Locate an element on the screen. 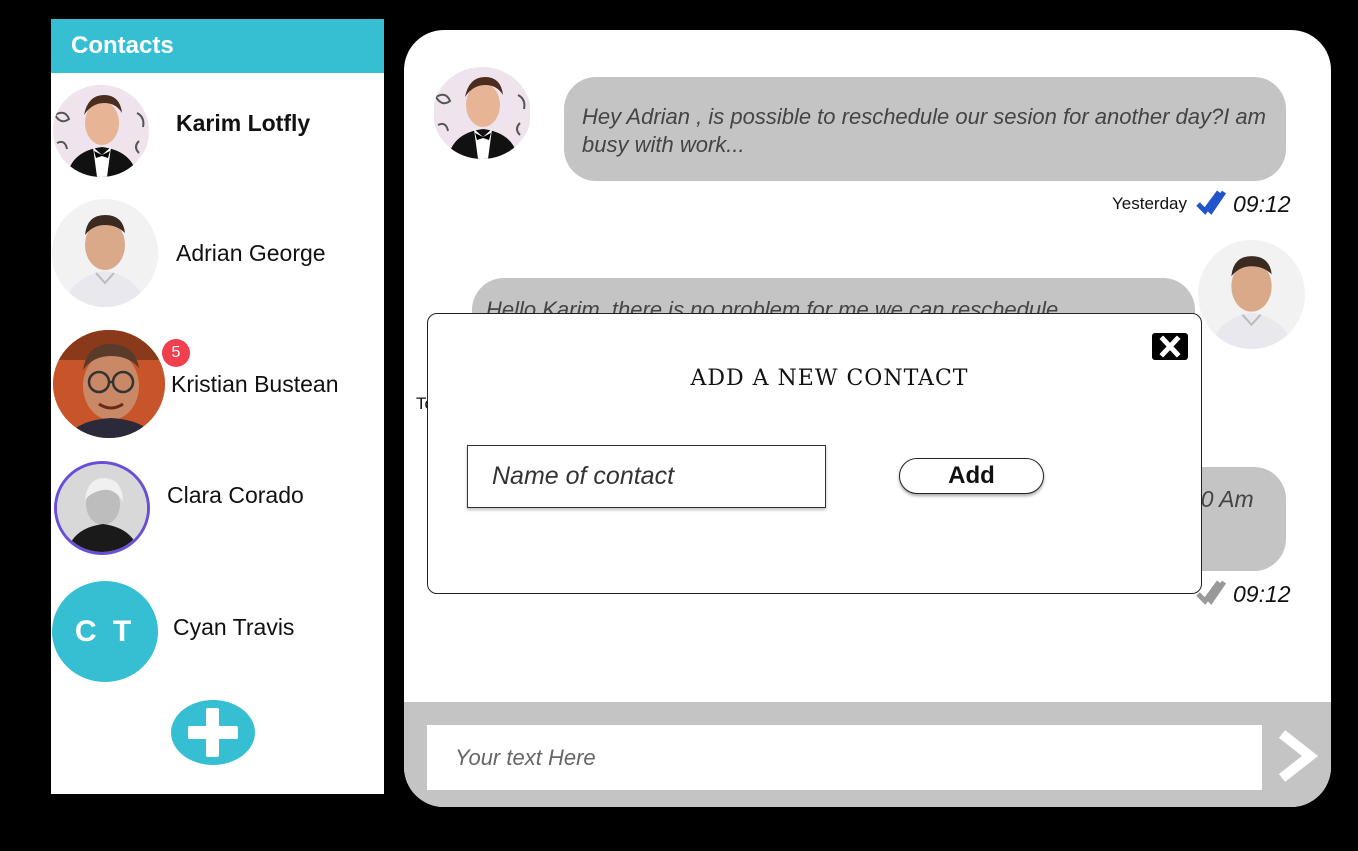  close-icon is located at coordinates (1170, 346).